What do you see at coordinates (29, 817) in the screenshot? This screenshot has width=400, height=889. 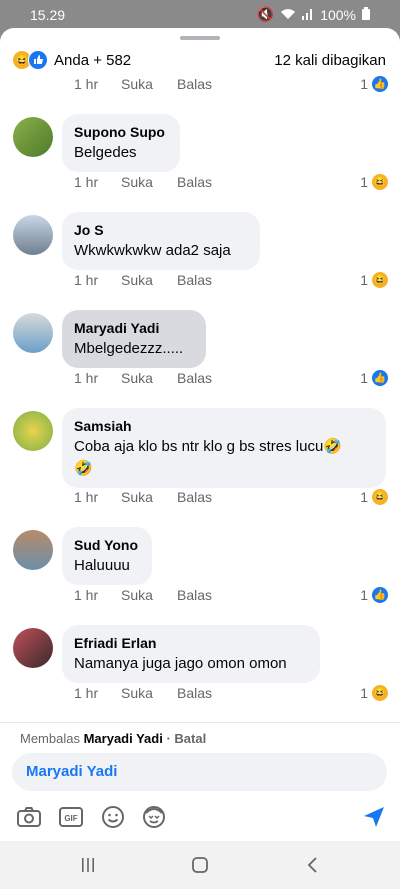 I see `camera-icon` at bounding box center [29, 817].